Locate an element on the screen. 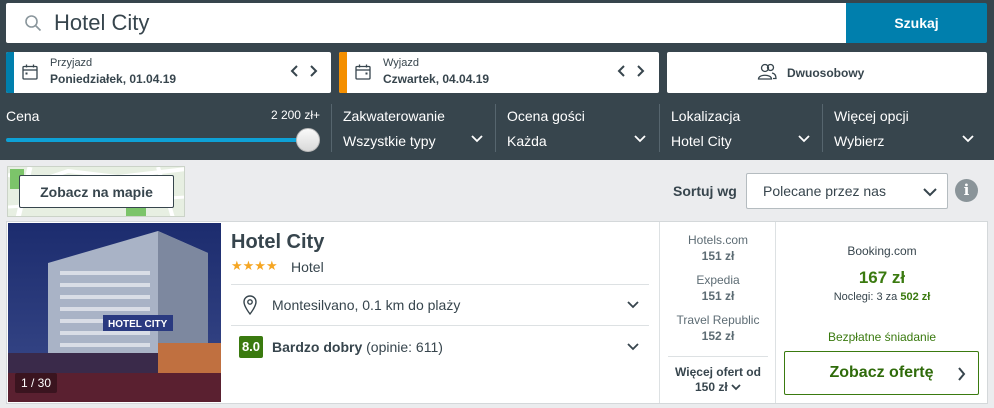 This screenshot has width=994, height=408. more-options-filter-label: Więcej opcji is located at coordinates (871, 116).